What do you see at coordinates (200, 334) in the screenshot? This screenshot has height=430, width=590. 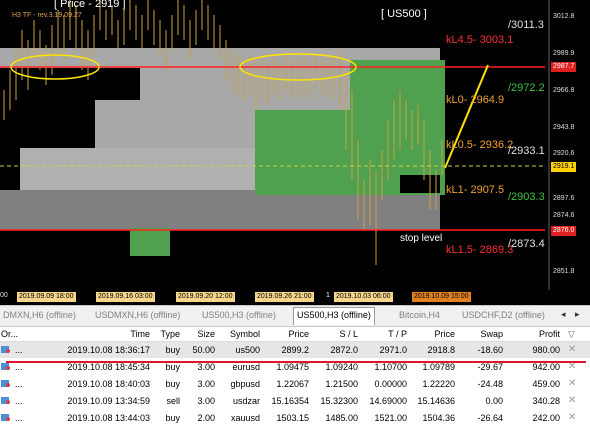 I see `col-size: Size` at bounding box center [200, 334].